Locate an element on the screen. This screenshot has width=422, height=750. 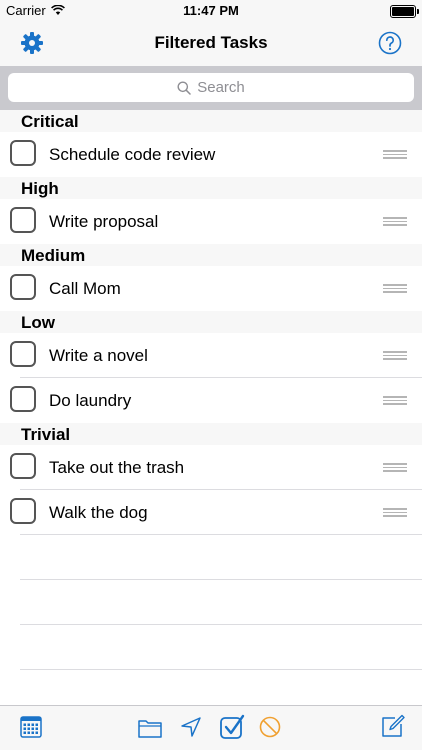
help-circle-icon is located at coordinates (390, 43).